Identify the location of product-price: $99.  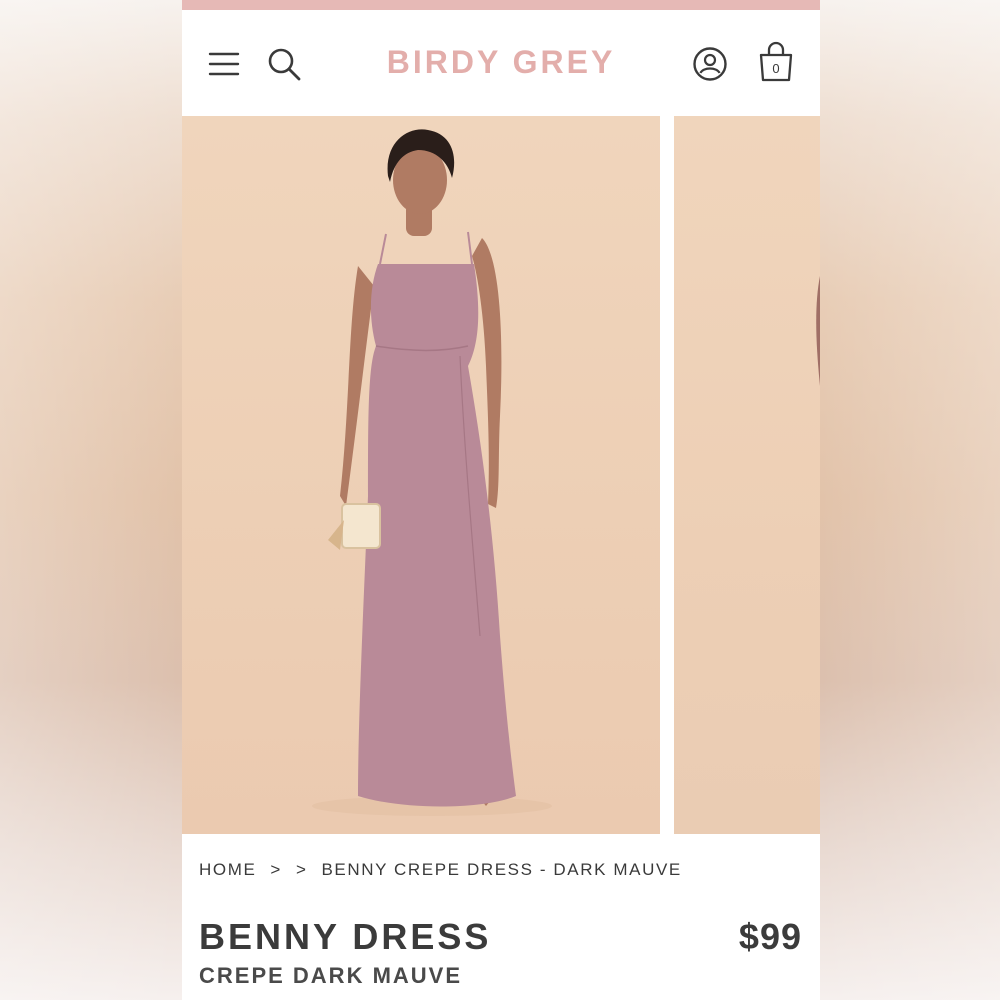
(770, 936).